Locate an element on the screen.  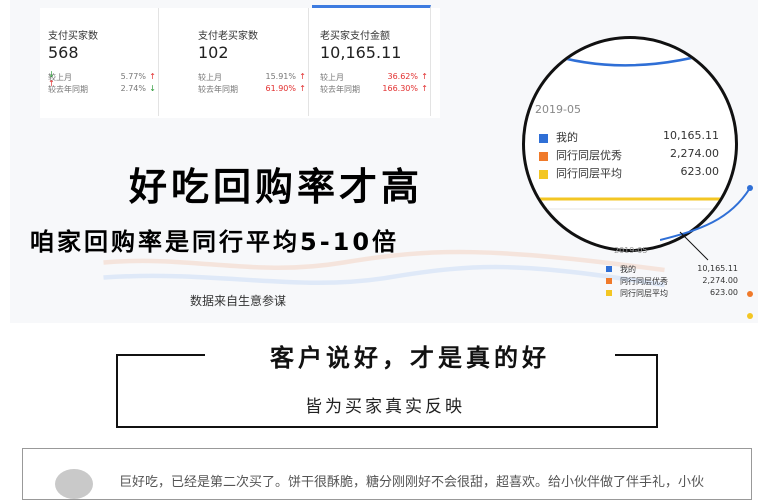
source-note: 数据来自生意参谋 is located at coordinates (238, 301).